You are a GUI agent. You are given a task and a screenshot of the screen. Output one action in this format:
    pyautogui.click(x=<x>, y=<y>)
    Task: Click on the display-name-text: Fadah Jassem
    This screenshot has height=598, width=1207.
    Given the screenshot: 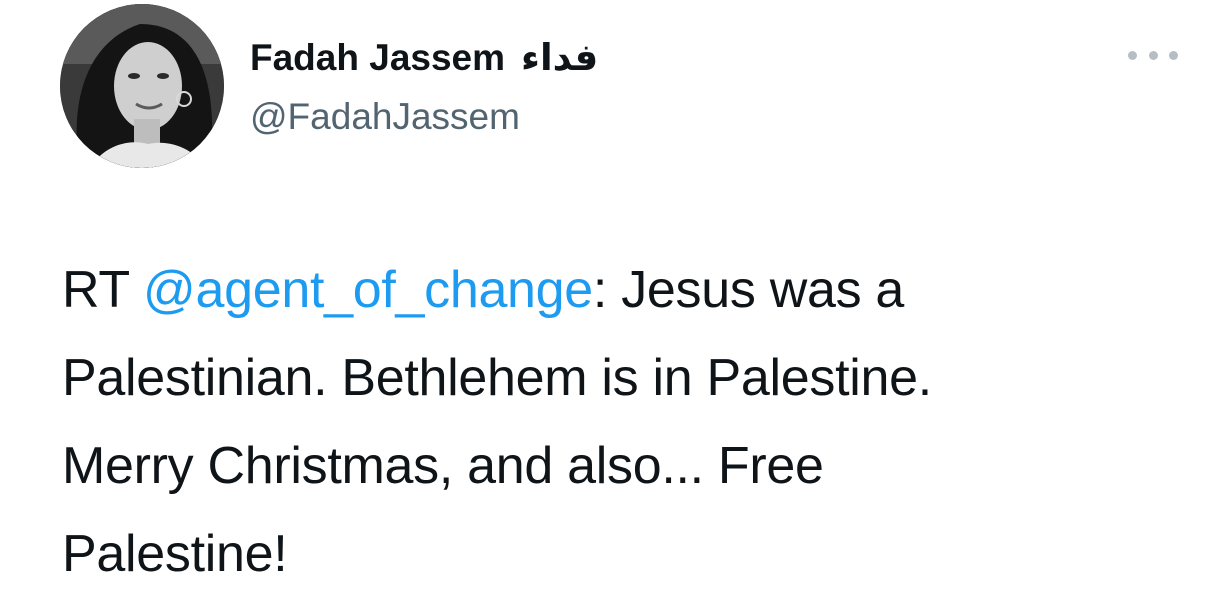 What is the action you would take?
    pyautogui.click(x=378, y=57)
    